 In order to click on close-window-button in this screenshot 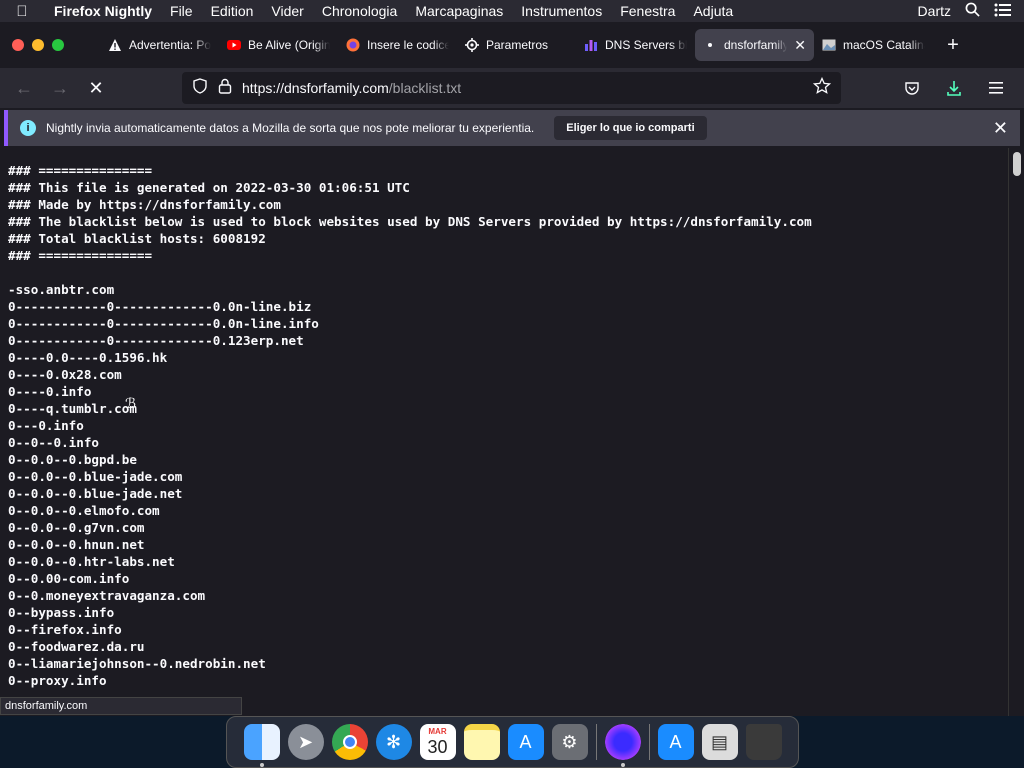, I will do `click(18, 45)`.